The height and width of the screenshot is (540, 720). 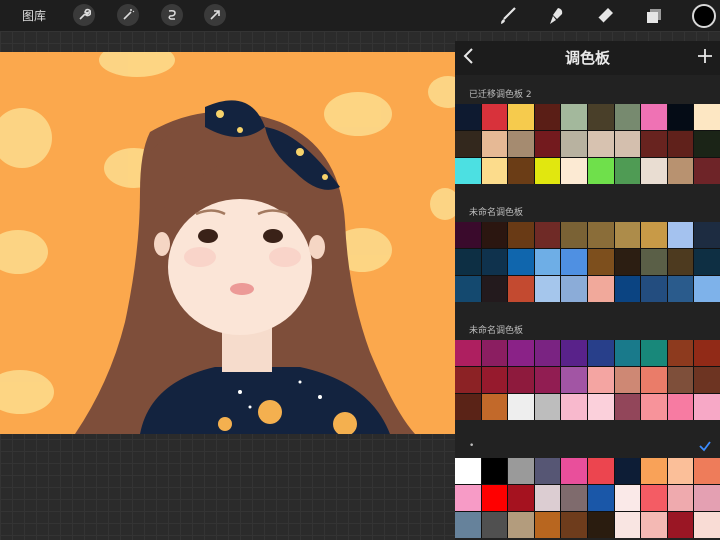 What do you see at coordinates (128, 15) in the screenshot?
I see `magic-wand-icon` at bounding box center [128, 15].